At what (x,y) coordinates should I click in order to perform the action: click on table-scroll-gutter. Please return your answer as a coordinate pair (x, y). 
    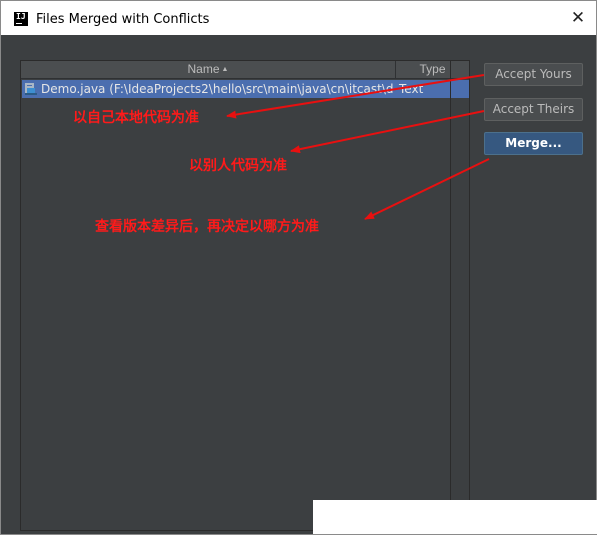
    Looking at the image, I should click on (460, 295).